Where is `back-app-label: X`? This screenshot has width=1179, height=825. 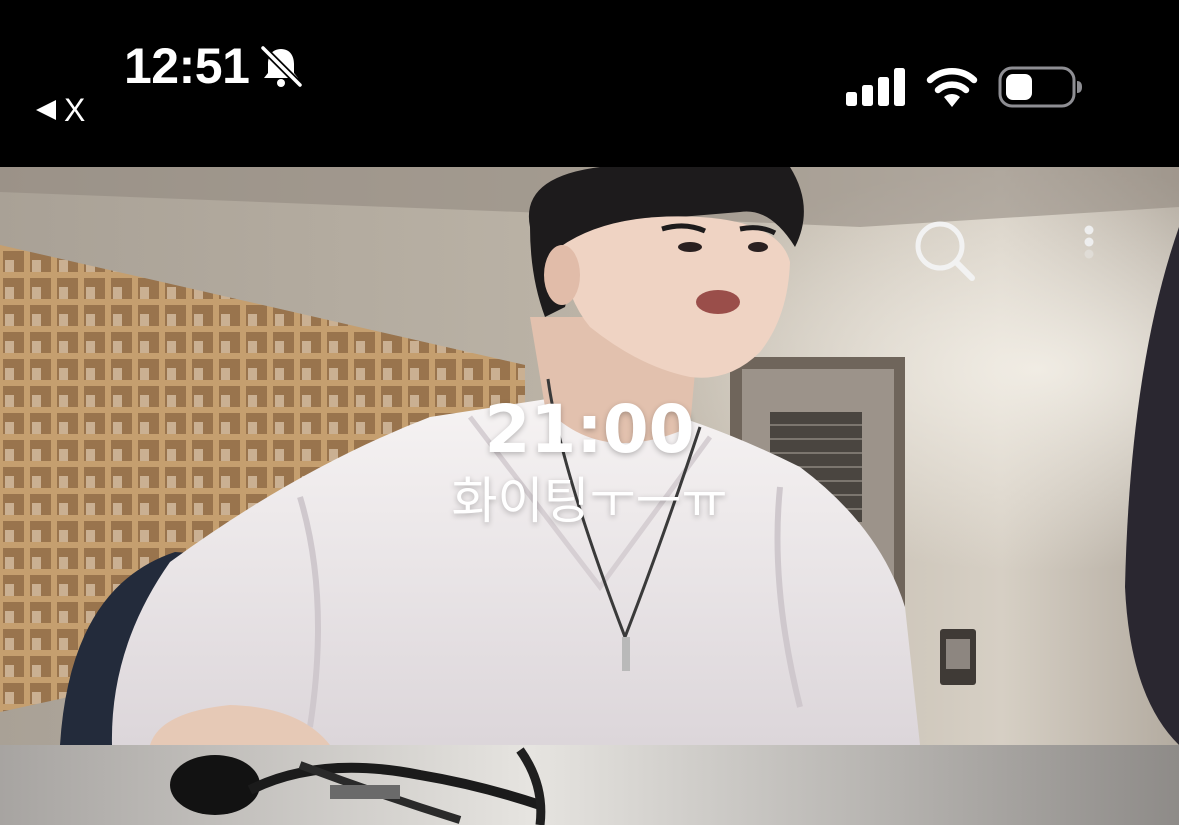
back-app-label: X is located at coordinates (75, 110).